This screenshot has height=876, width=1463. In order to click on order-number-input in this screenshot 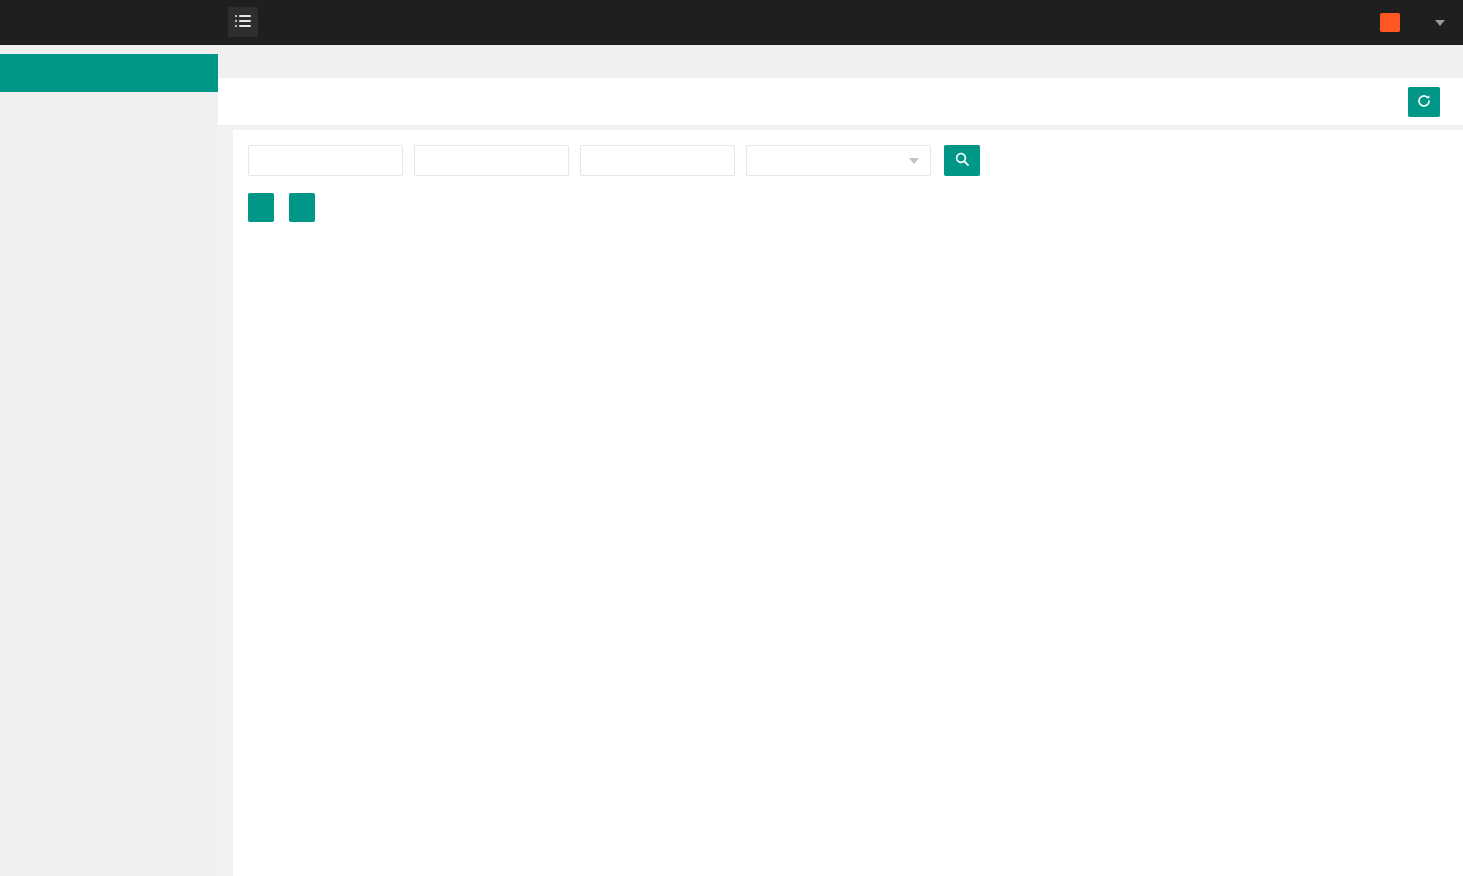, I will do `click(325, 160)`.